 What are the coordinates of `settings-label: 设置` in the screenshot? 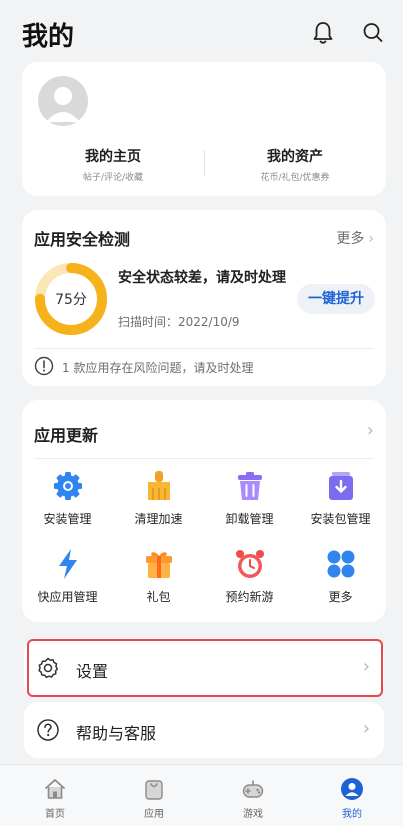 It's located at (92, 671).